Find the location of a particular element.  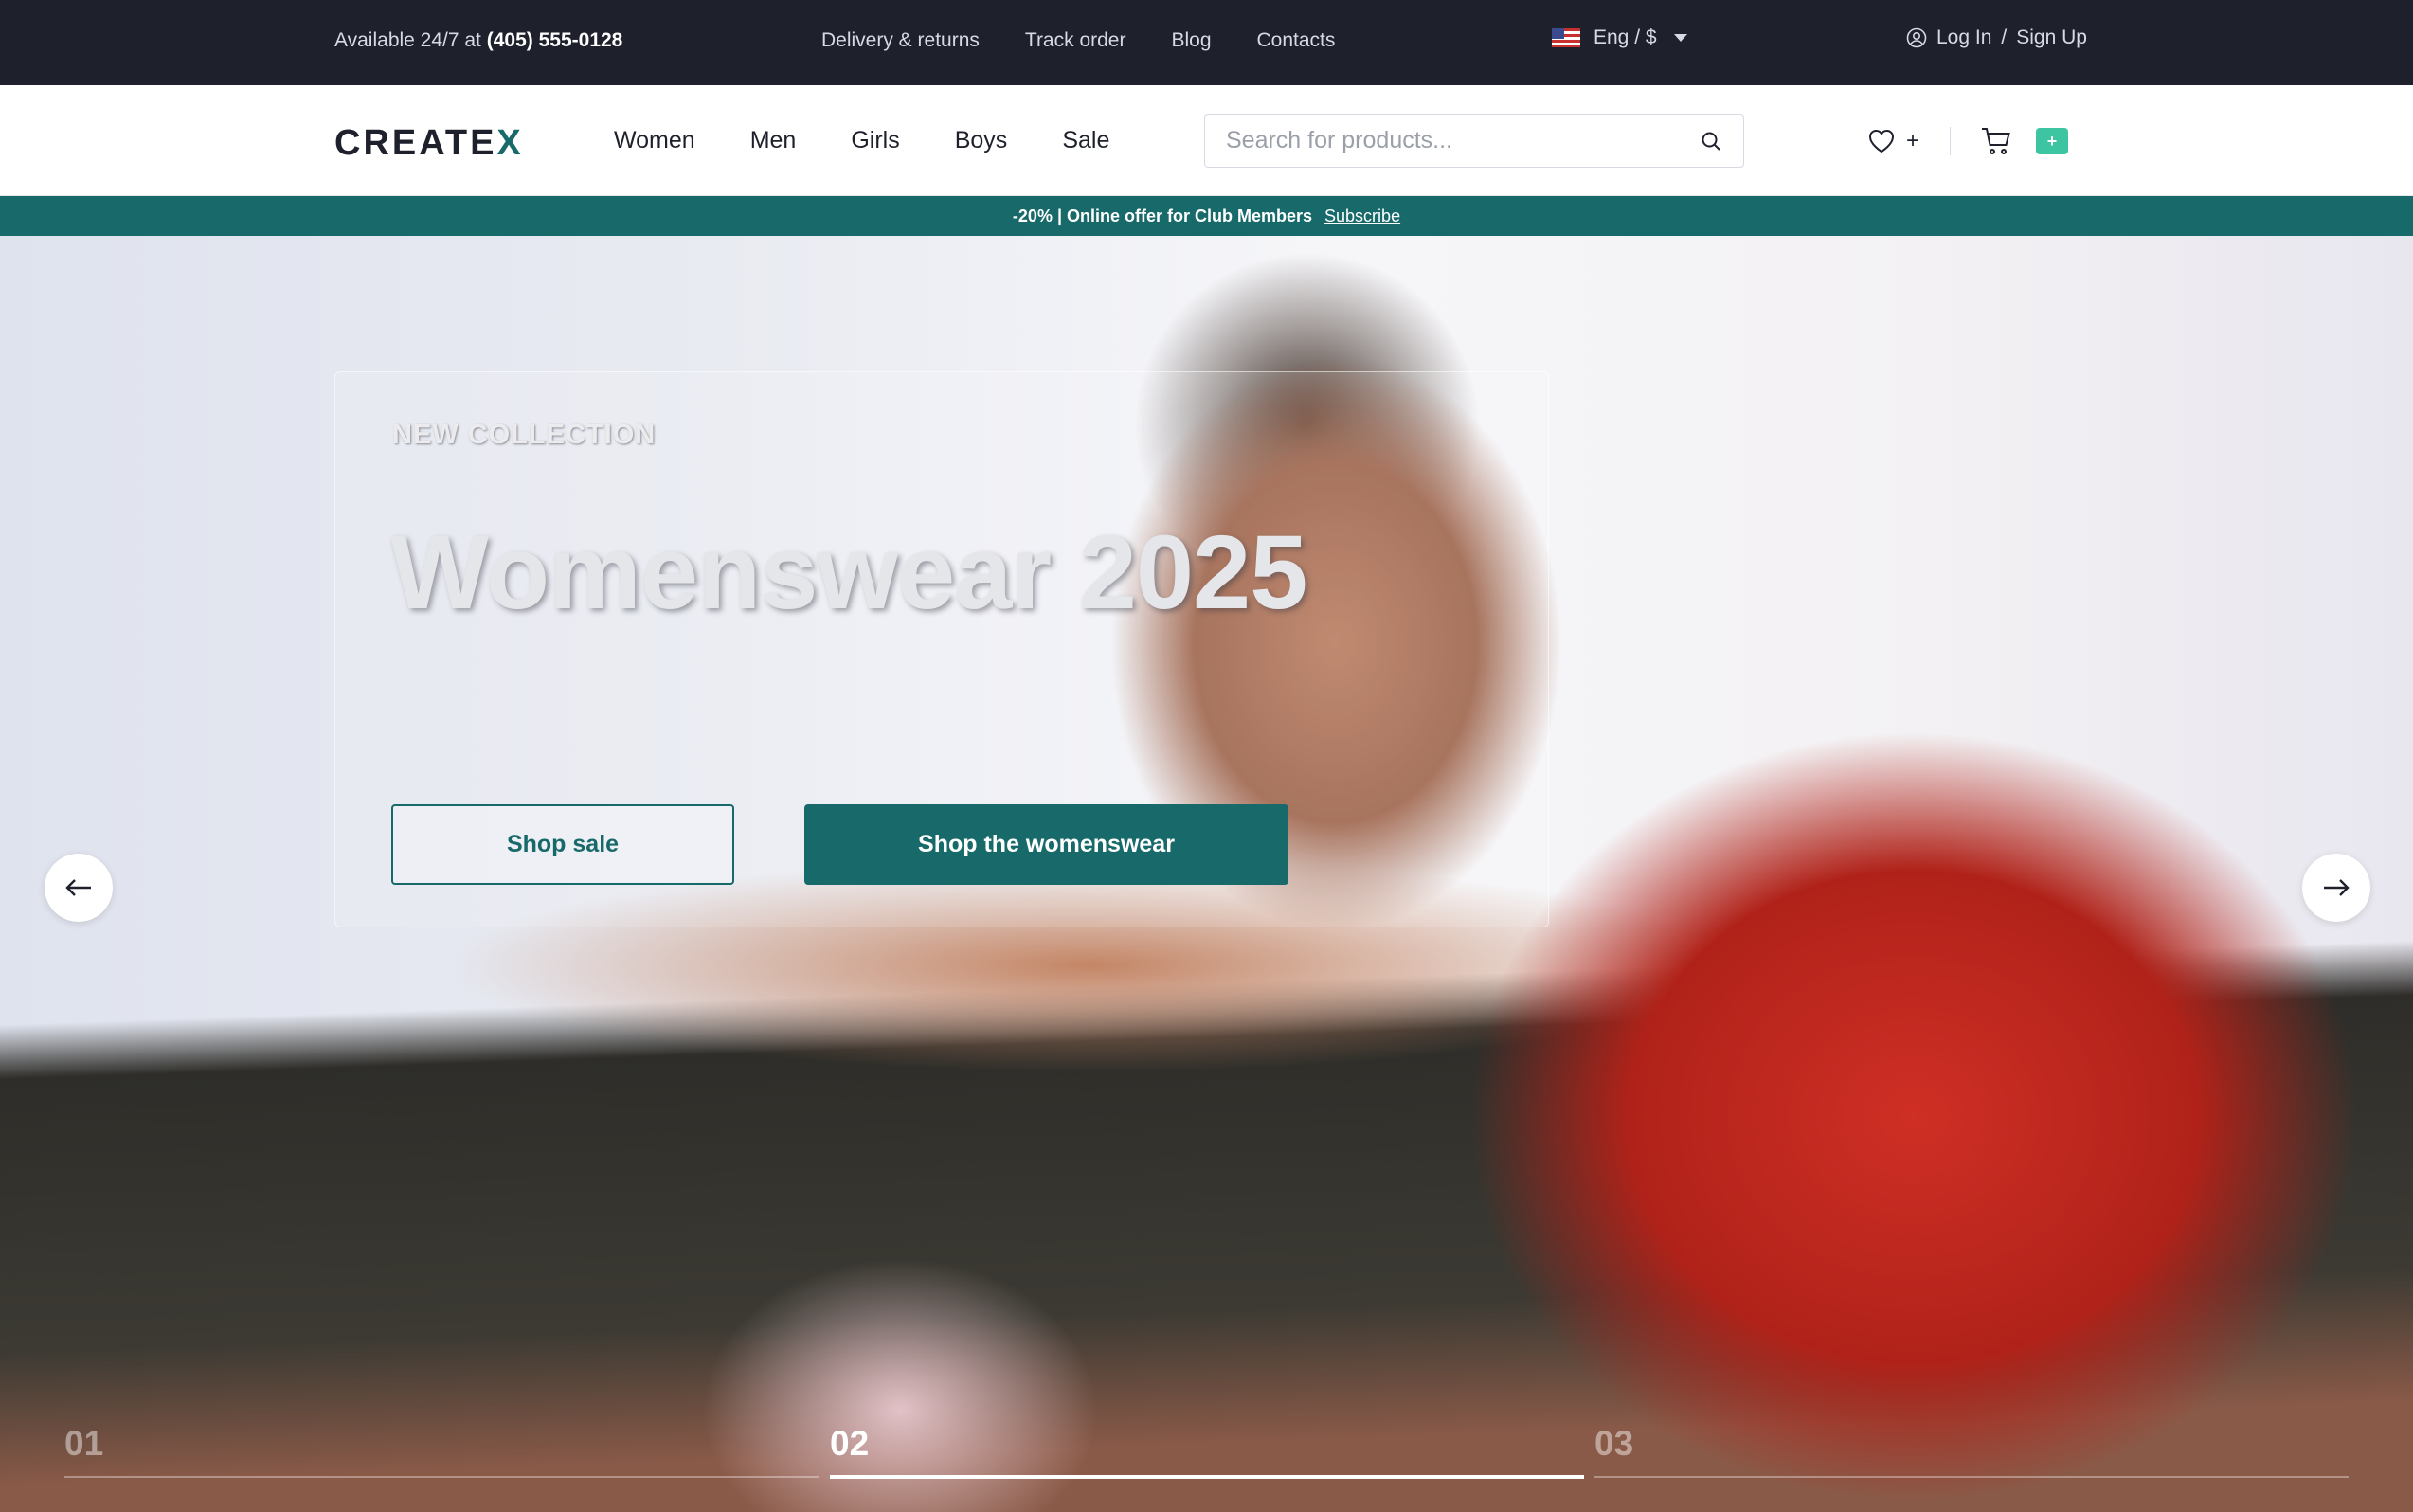

hero-title: Womenswear 2025 is located at coordinates (848, 572).